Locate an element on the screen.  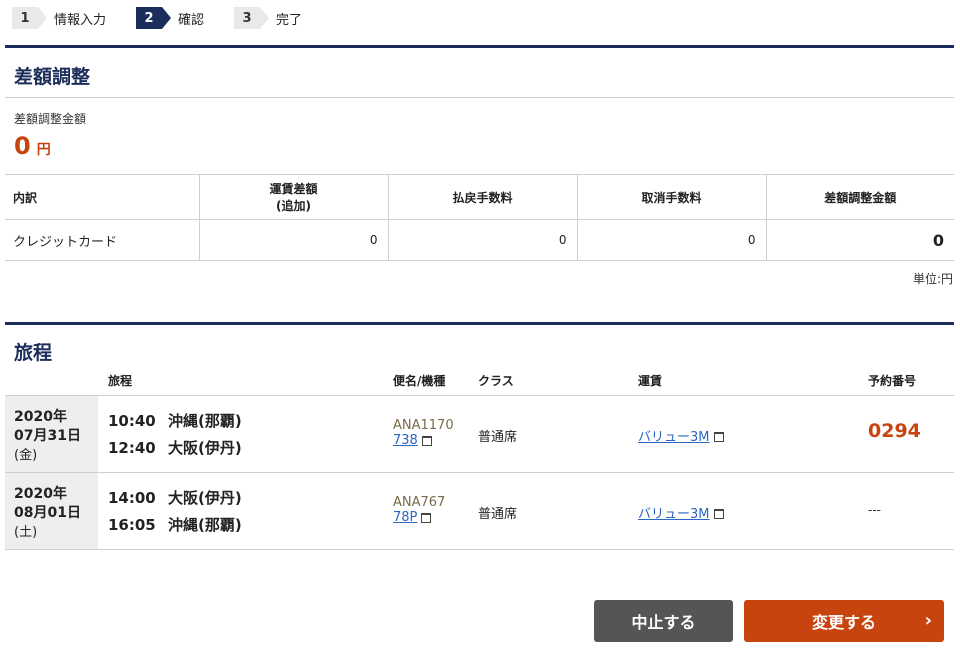
step-indicator: 1 情報入力 2 確認 3 完了 is located at coordinates (172, 18).